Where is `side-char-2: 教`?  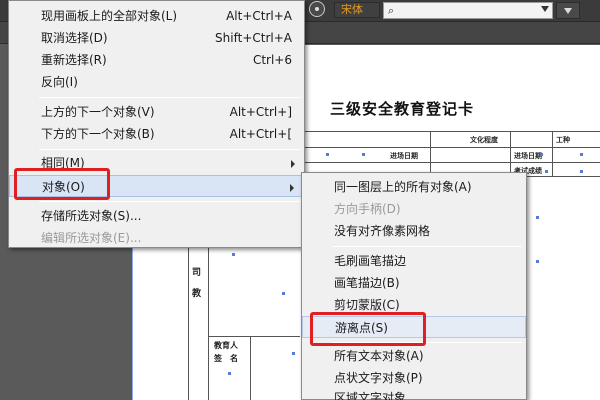 side-char-2: 教 is located at coordinates (197, 294).